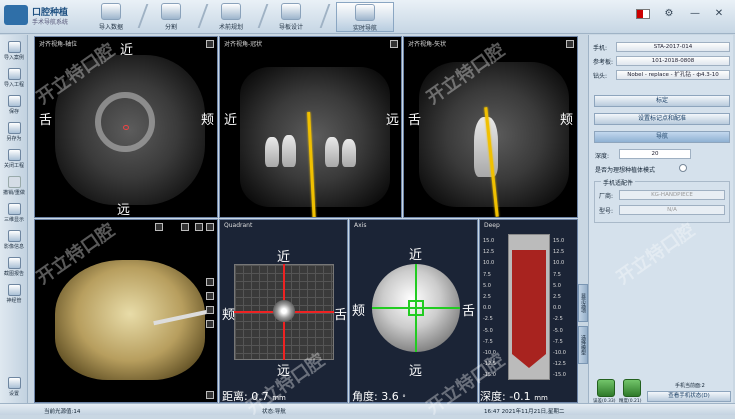 This screenshot has height=419, width=735. I want to click on axial-view: 对齐视角-轴位 近 远 舌 颊, so click(126, 127).